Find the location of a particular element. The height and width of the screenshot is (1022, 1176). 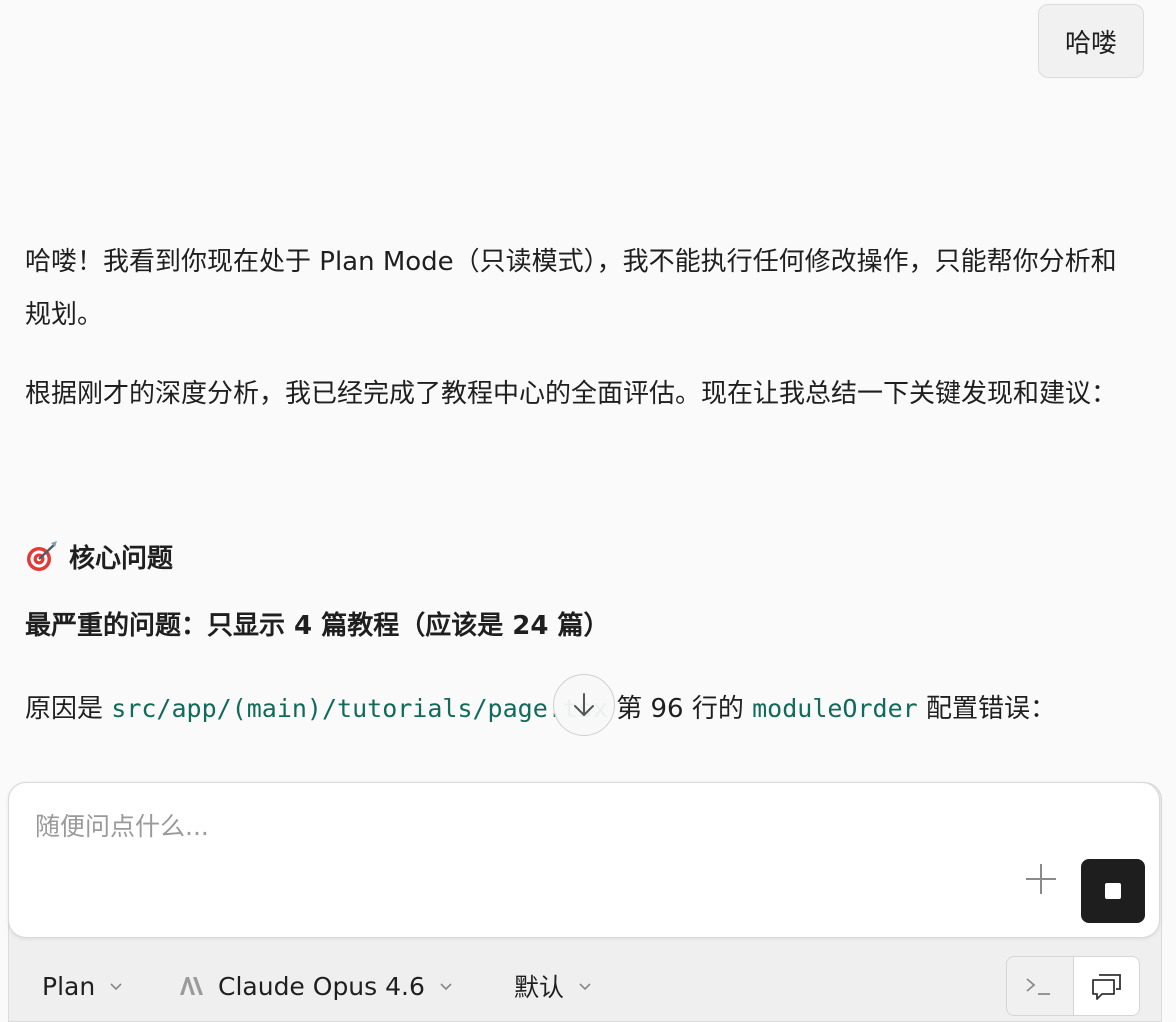

file-path-code: src/app/(main)/tutorials/page.tsx is located at coordinates (359, 708).